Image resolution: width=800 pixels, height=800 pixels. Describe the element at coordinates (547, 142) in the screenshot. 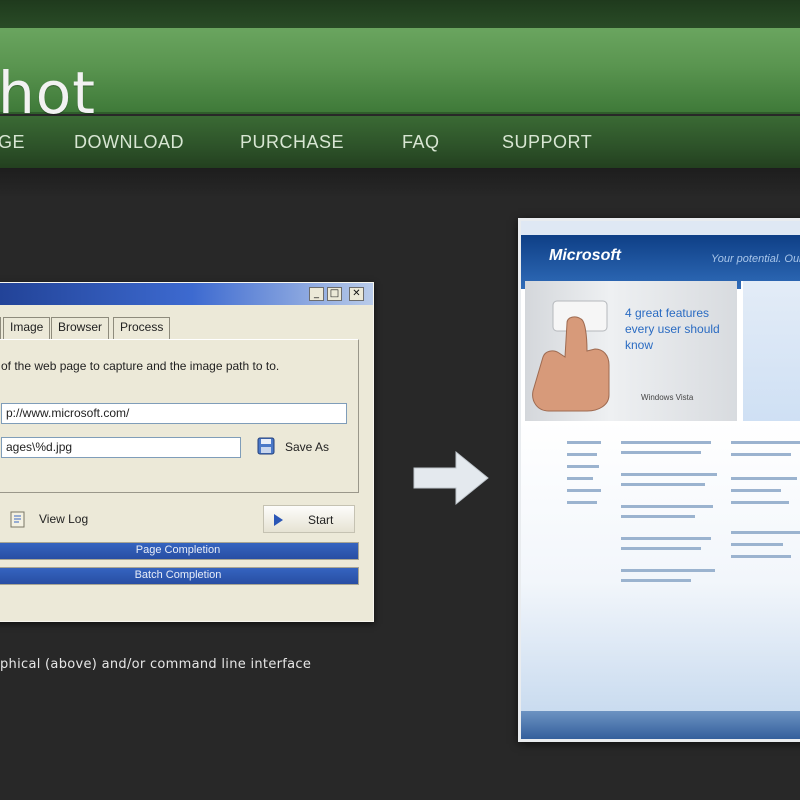

I see `nav-support-link: SUPPORT` at that location.